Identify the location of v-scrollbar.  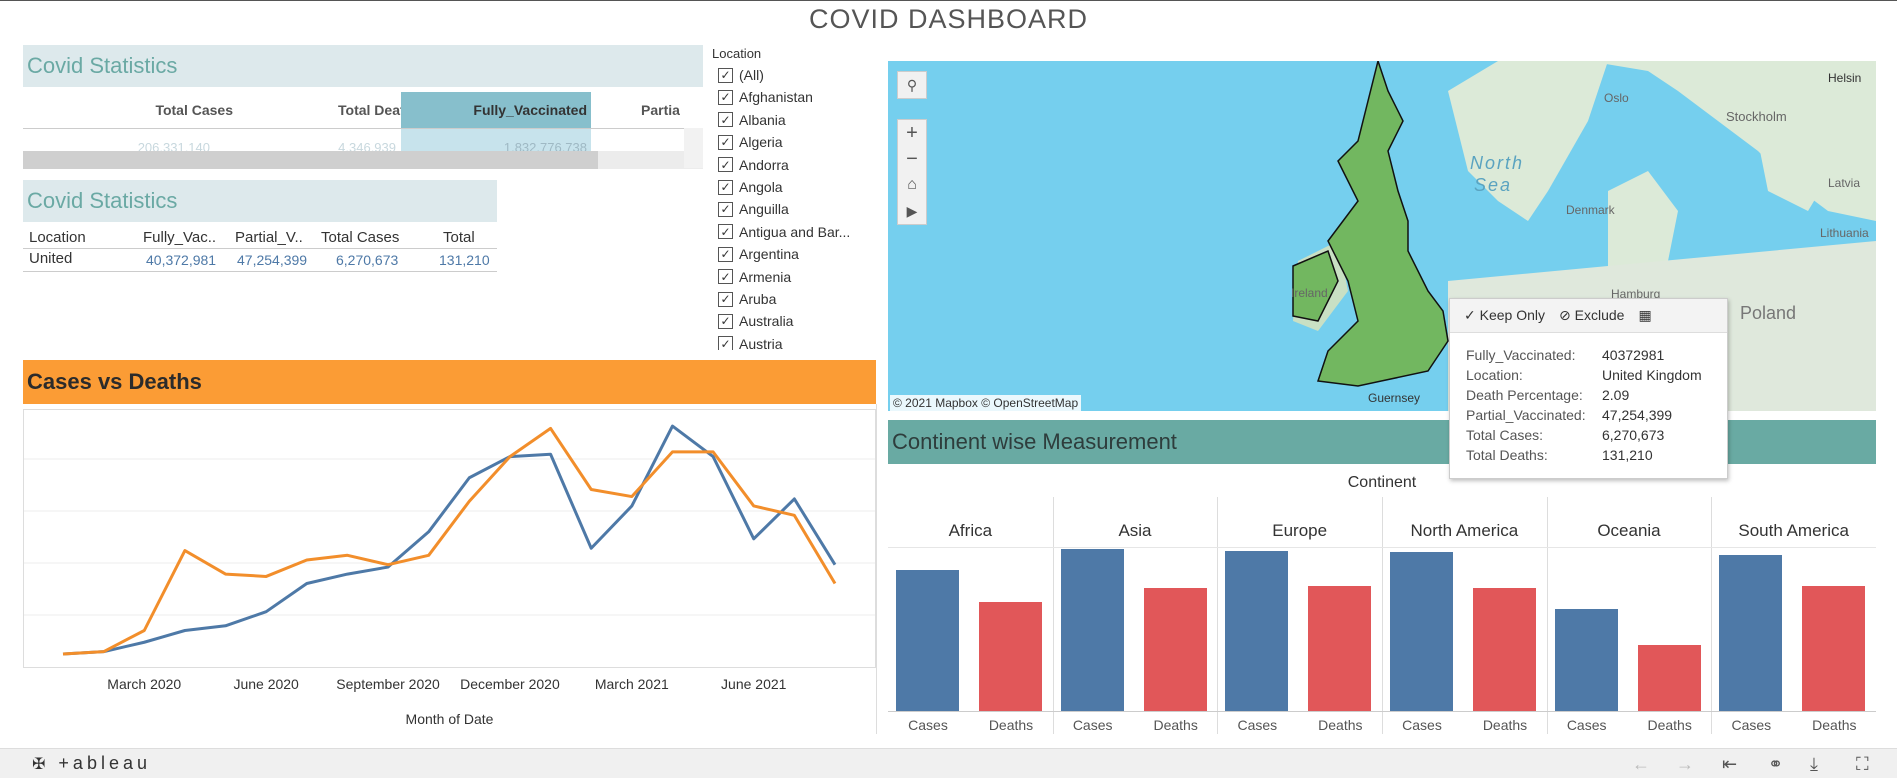
(693, 148).